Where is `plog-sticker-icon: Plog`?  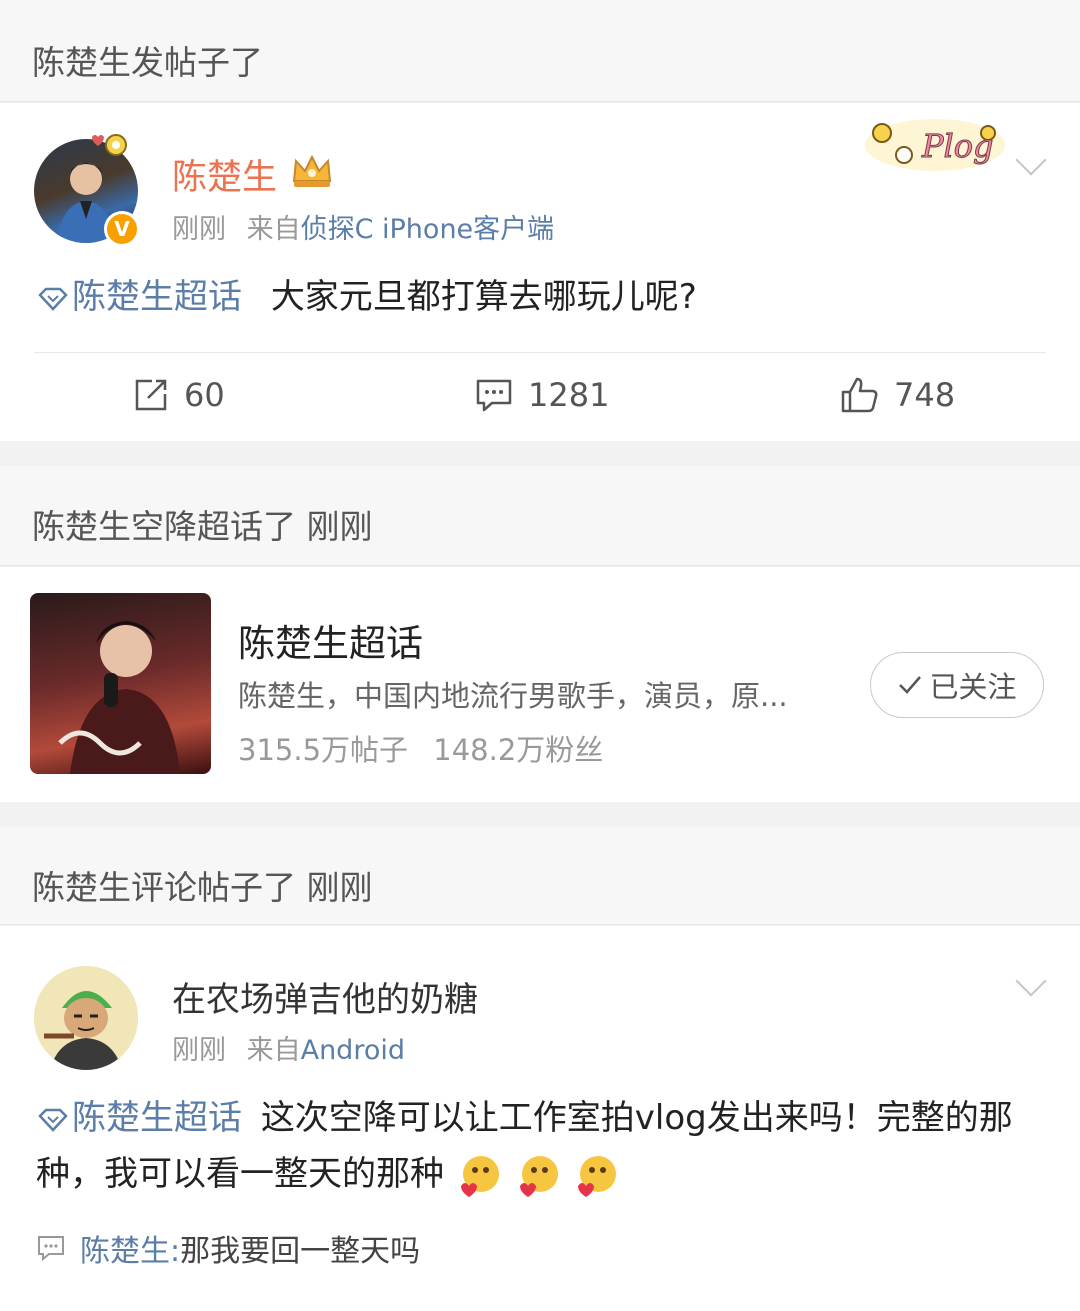
plog-sticker-icon: Plog is located at coordinates (935, 144).